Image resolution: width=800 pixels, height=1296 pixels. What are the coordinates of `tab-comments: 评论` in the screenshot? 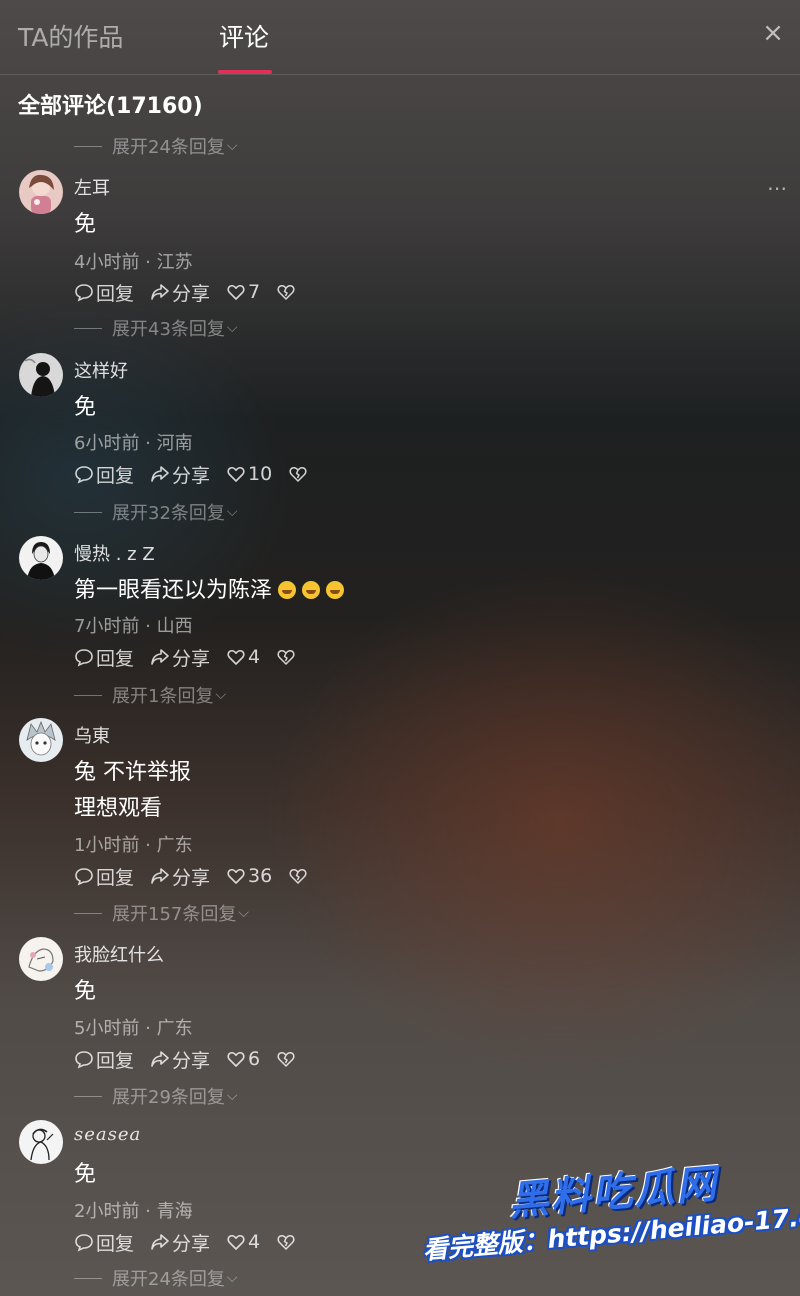 It's located at (244, 36).